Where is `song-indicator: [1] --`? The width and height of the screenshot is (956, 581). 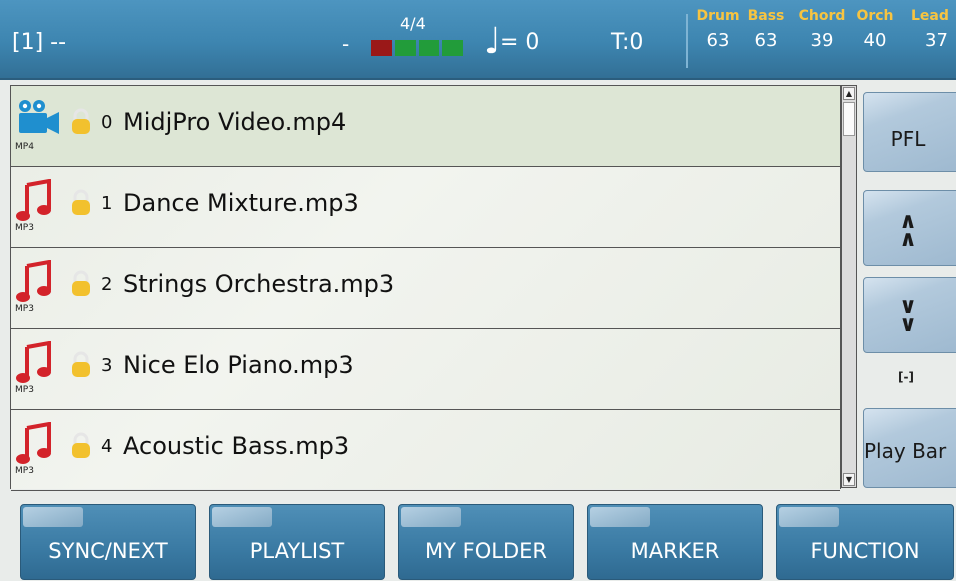 song-indicator: [1] -- is located at coordinates (39, 42).